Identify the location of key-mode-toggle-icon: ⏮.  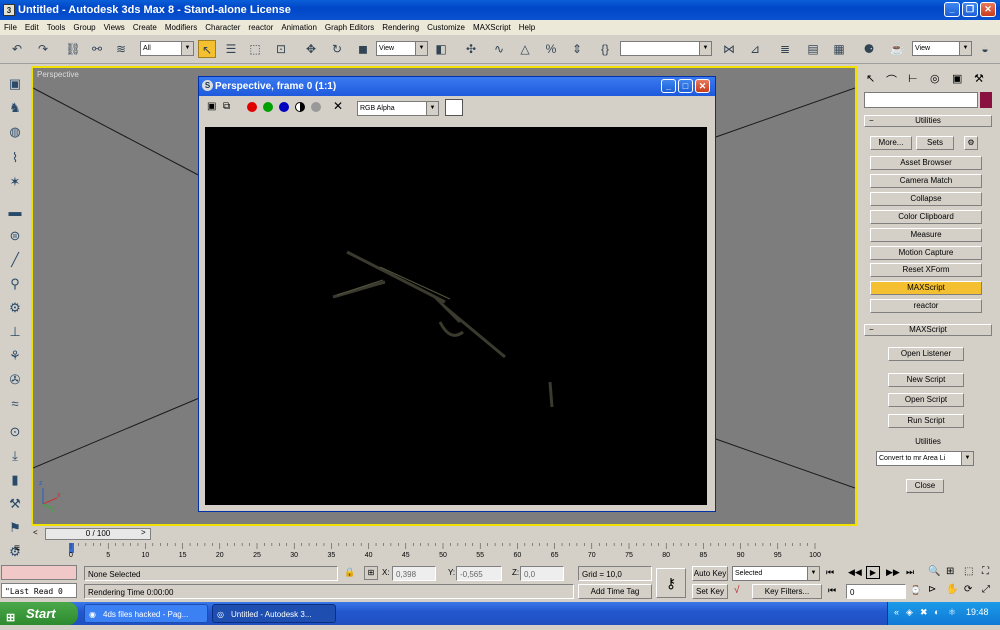
(832, 590).